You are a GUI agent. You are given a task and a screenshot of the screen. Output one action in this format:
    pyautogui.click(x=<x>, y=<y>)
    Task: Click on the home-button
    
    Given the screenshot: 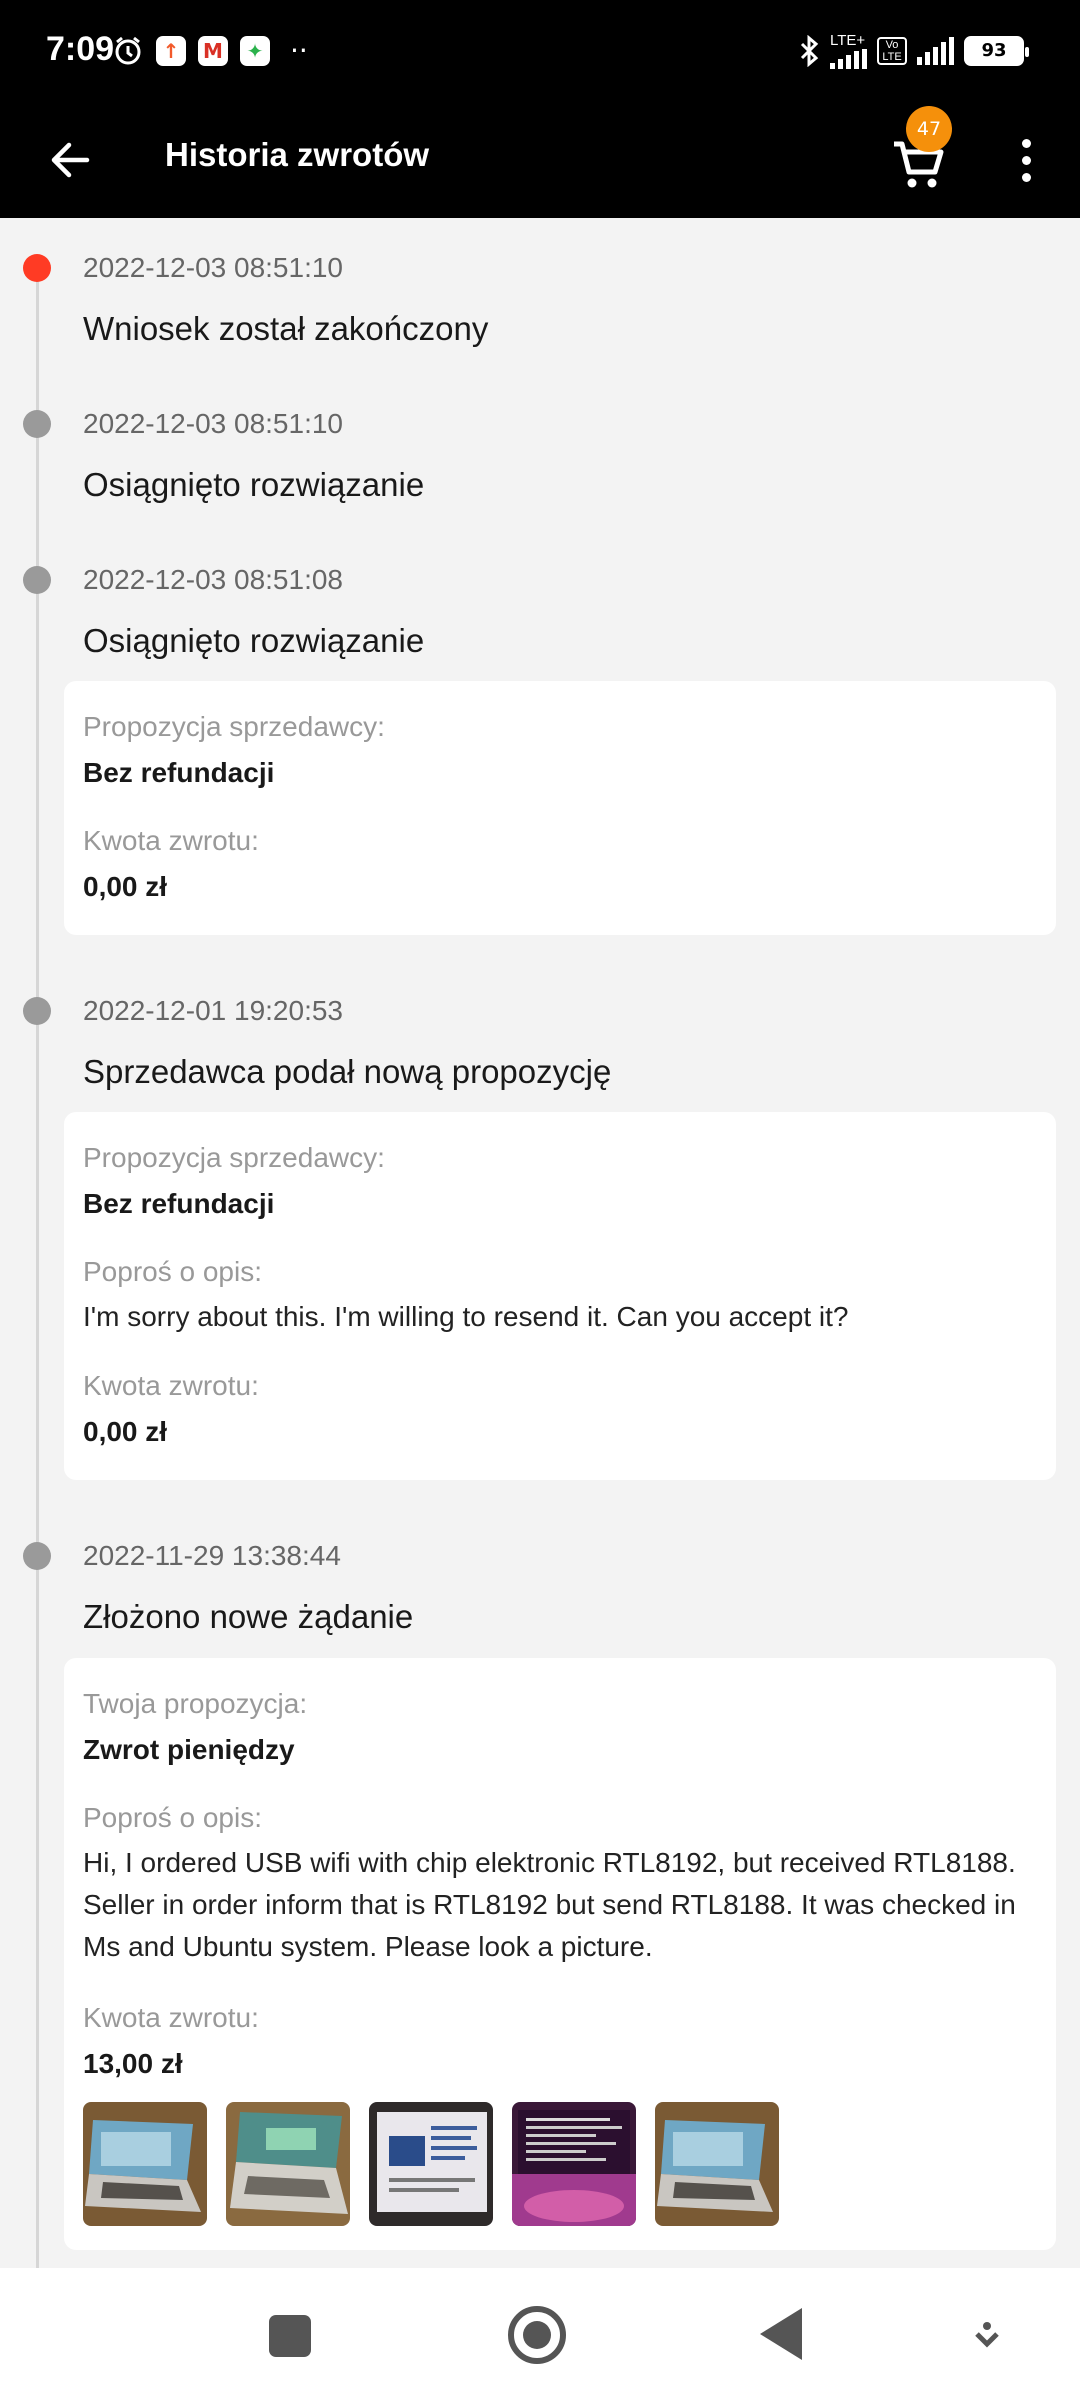 What is the action you would take?
    pyautogui.click(x=537, y=2335)
    